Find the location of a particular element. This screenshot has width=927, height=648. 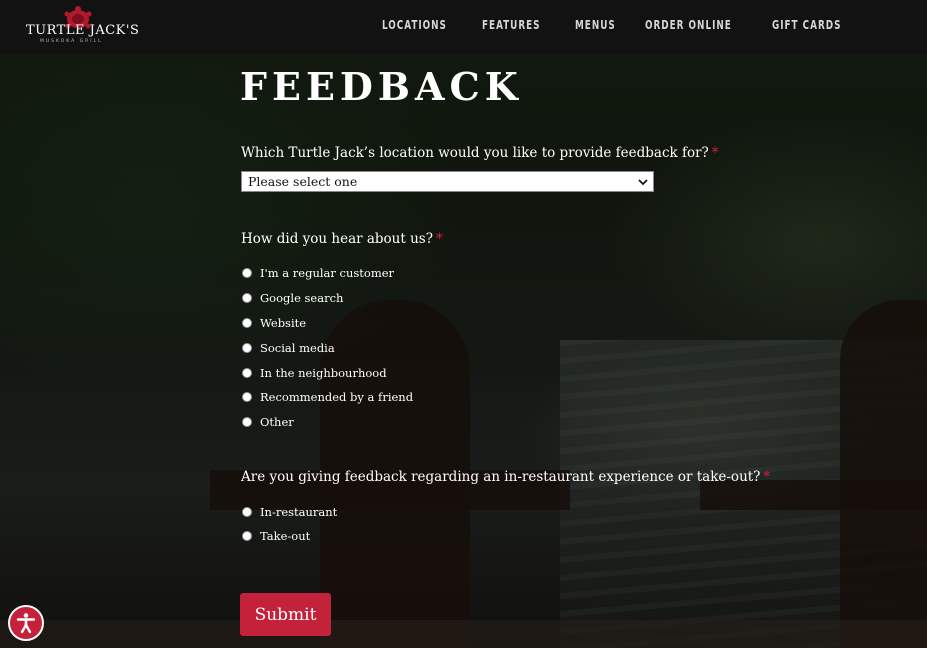

experience-option-label: Take-out is located at coordinates (285, 536).